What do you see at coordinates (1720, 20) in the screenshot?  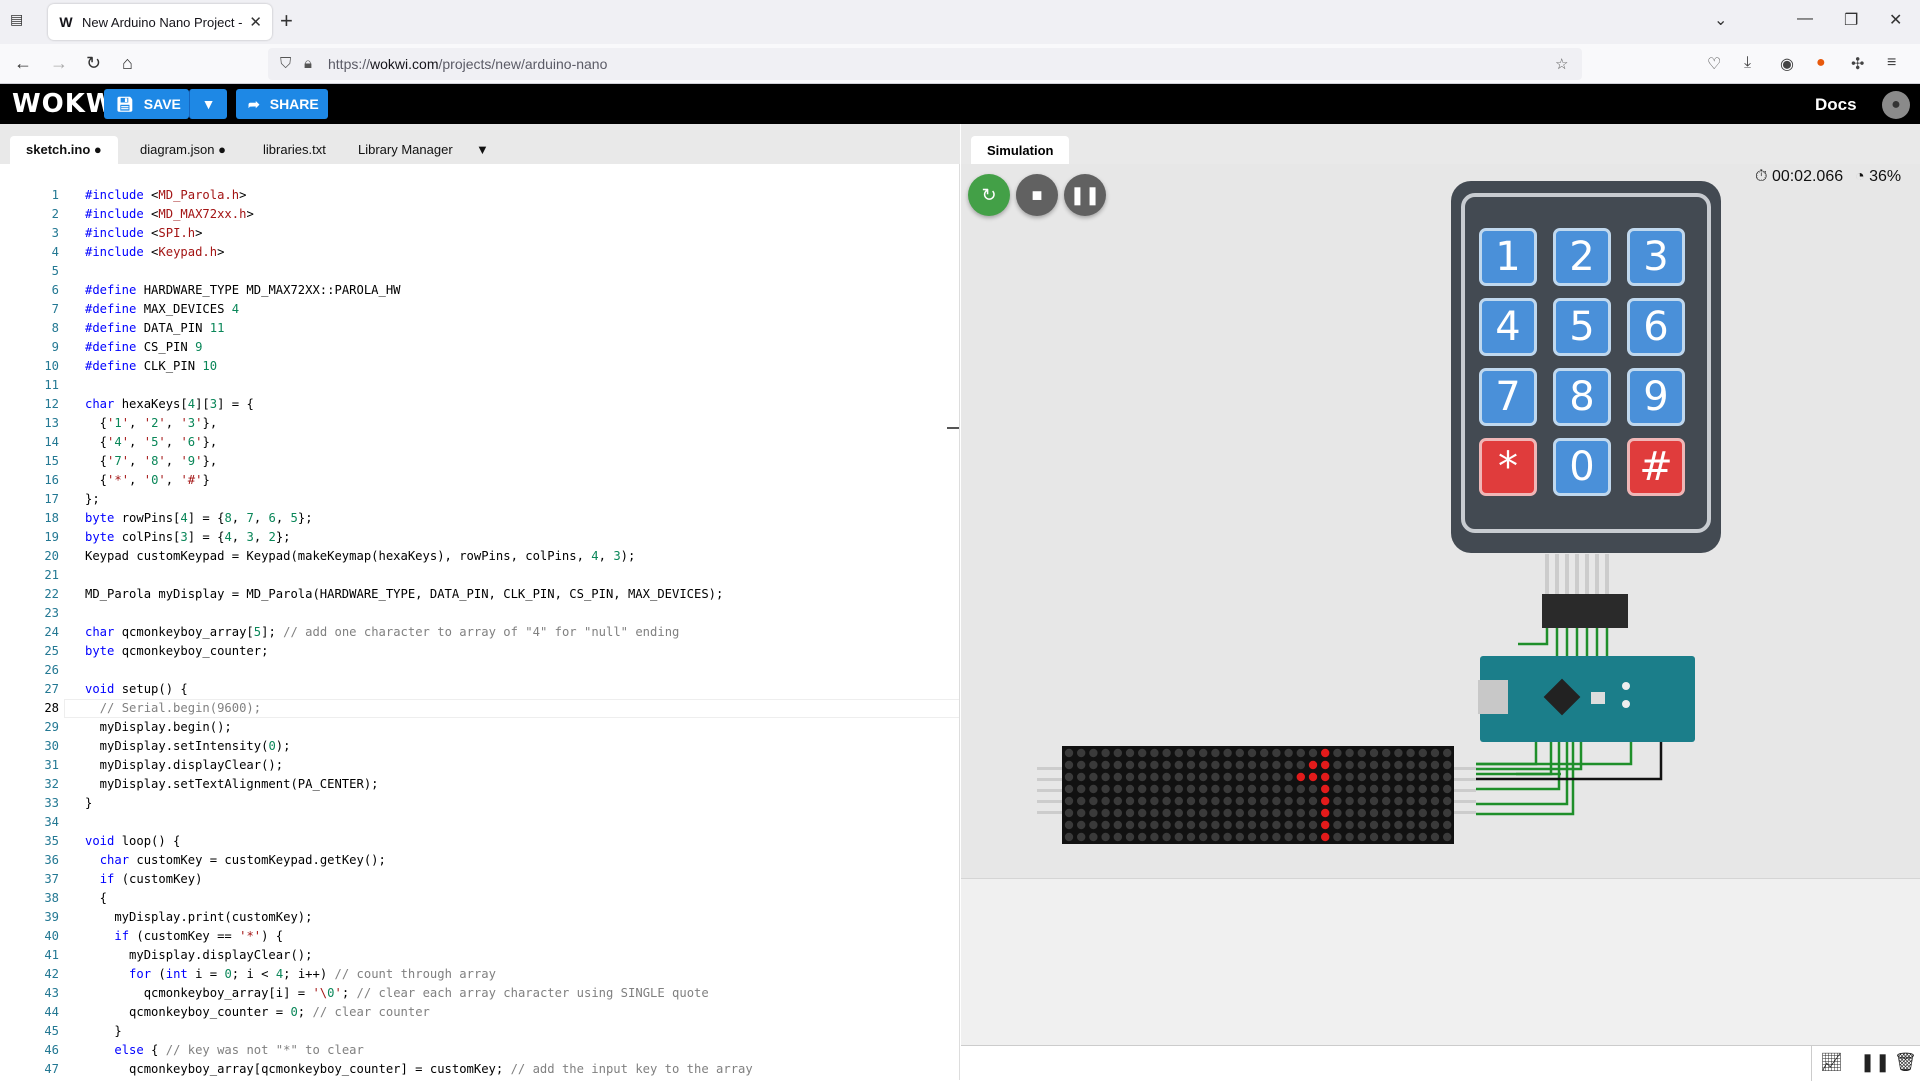 I see `tab-overflow-chevron-icon: ⌄` at bounding box center [1720, 20].